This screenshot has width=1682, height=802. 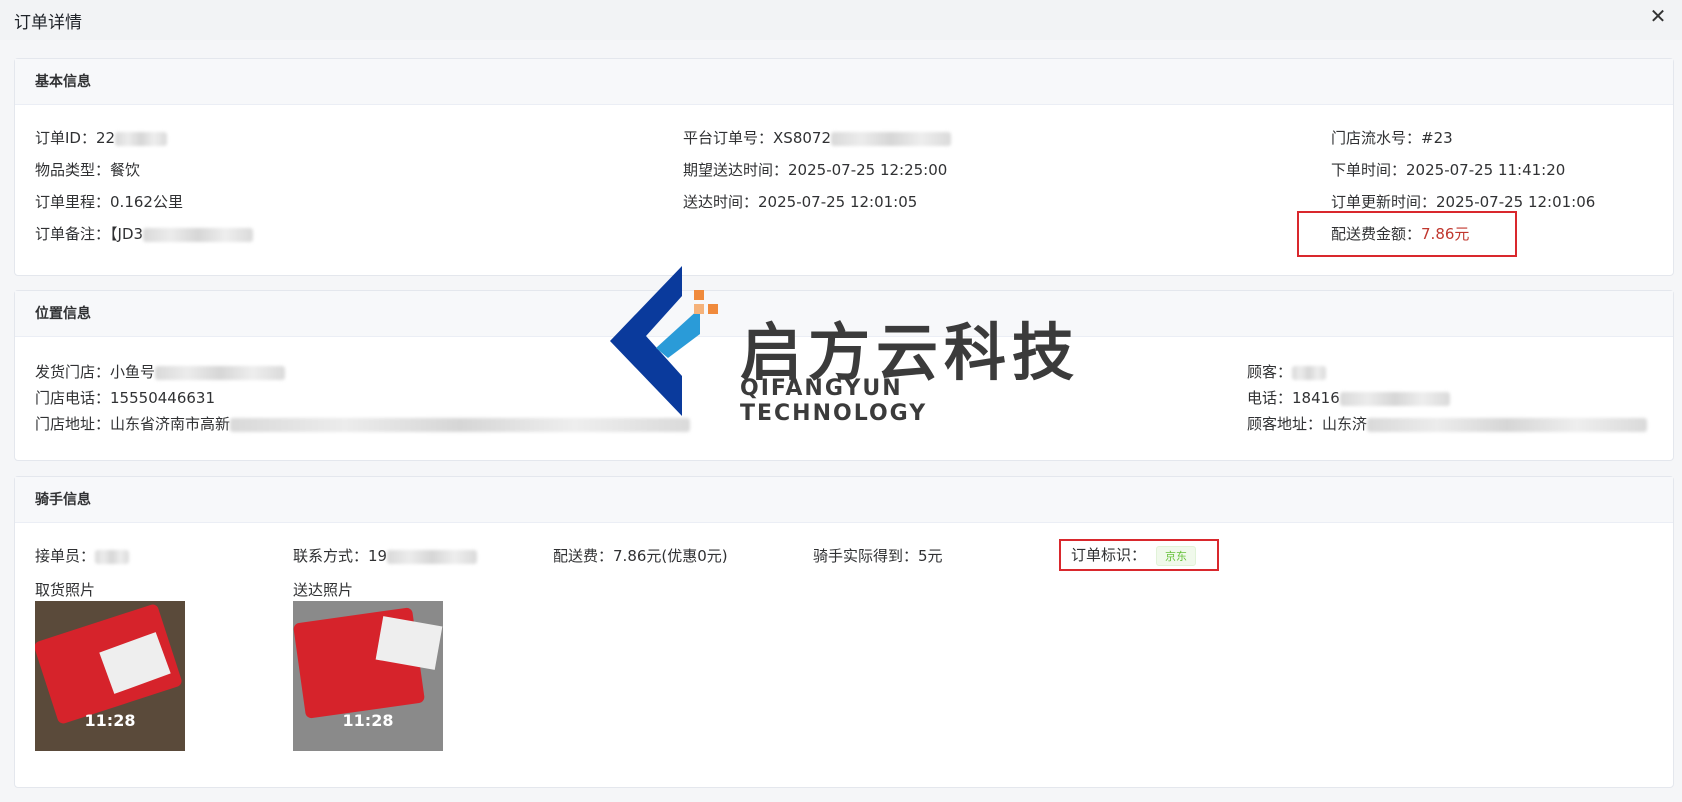 I want to click on item-type-field: 物品类型：餐饮, so click(x=87, y=169).